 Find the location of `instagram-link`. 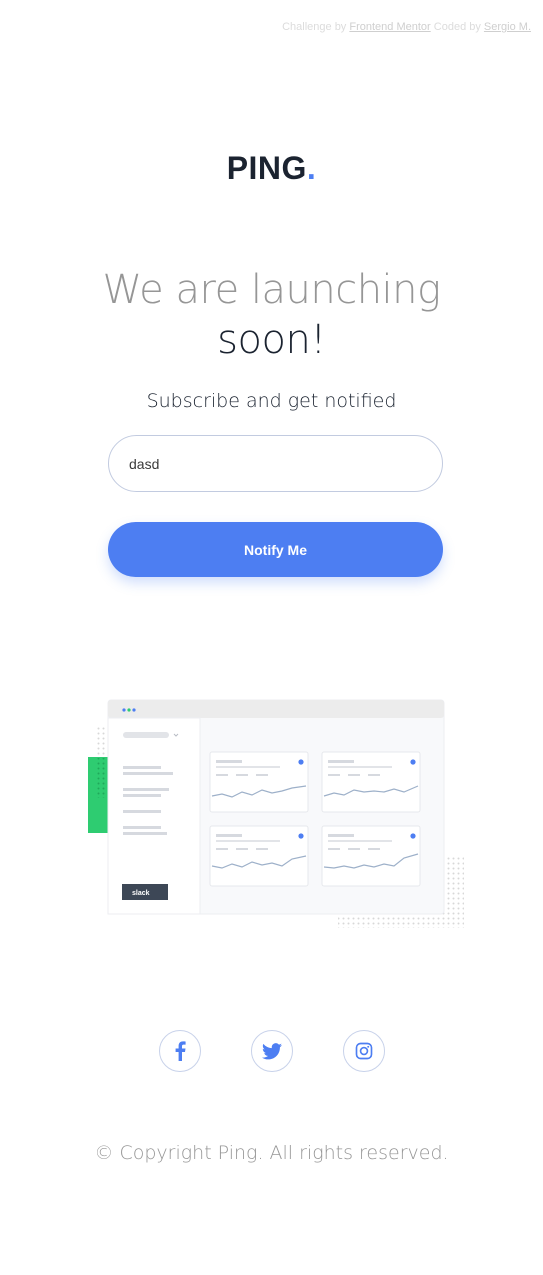

instagram-link is located at coordinates (363, 1051).